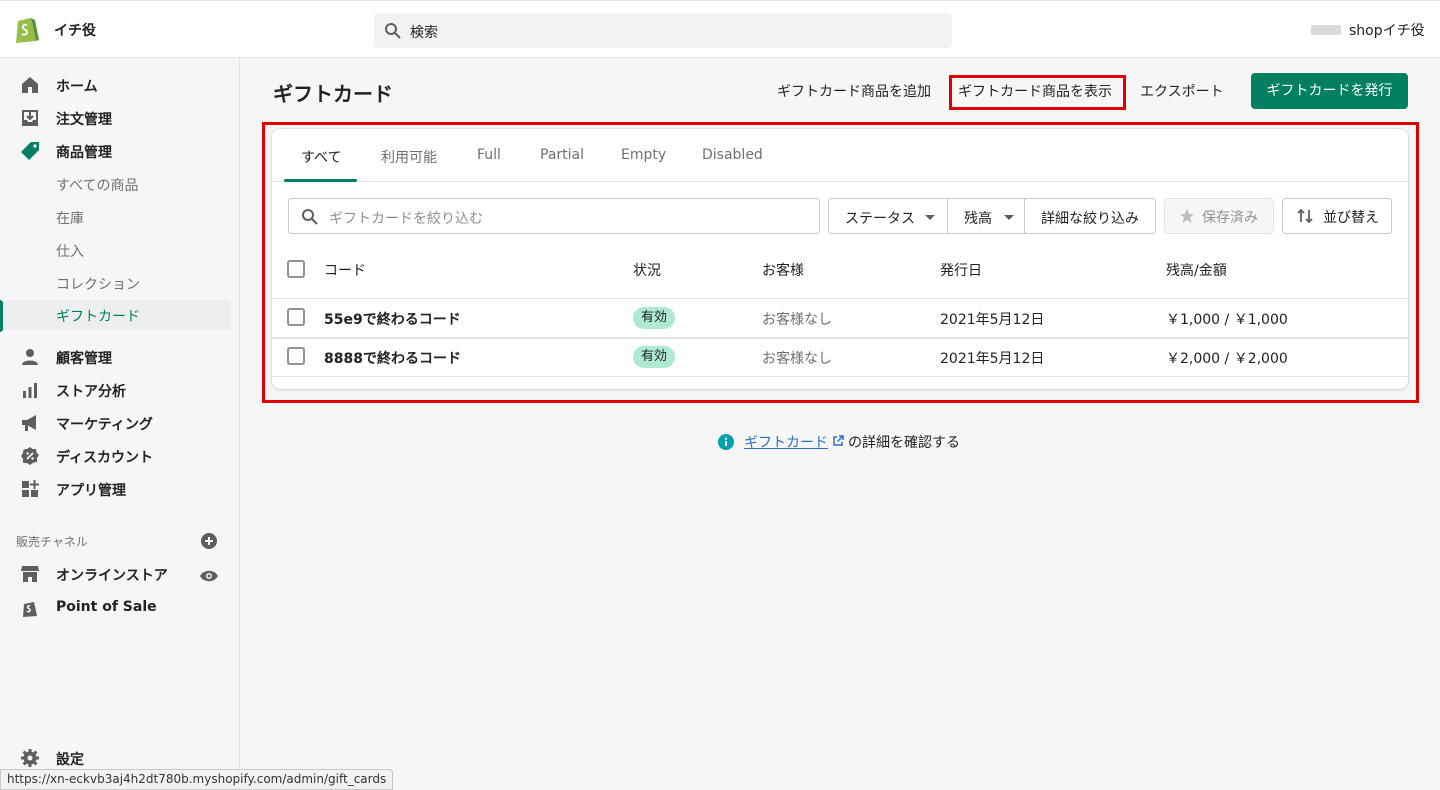  I want to click on balance-filter-label: 残高, so click(978, 219).